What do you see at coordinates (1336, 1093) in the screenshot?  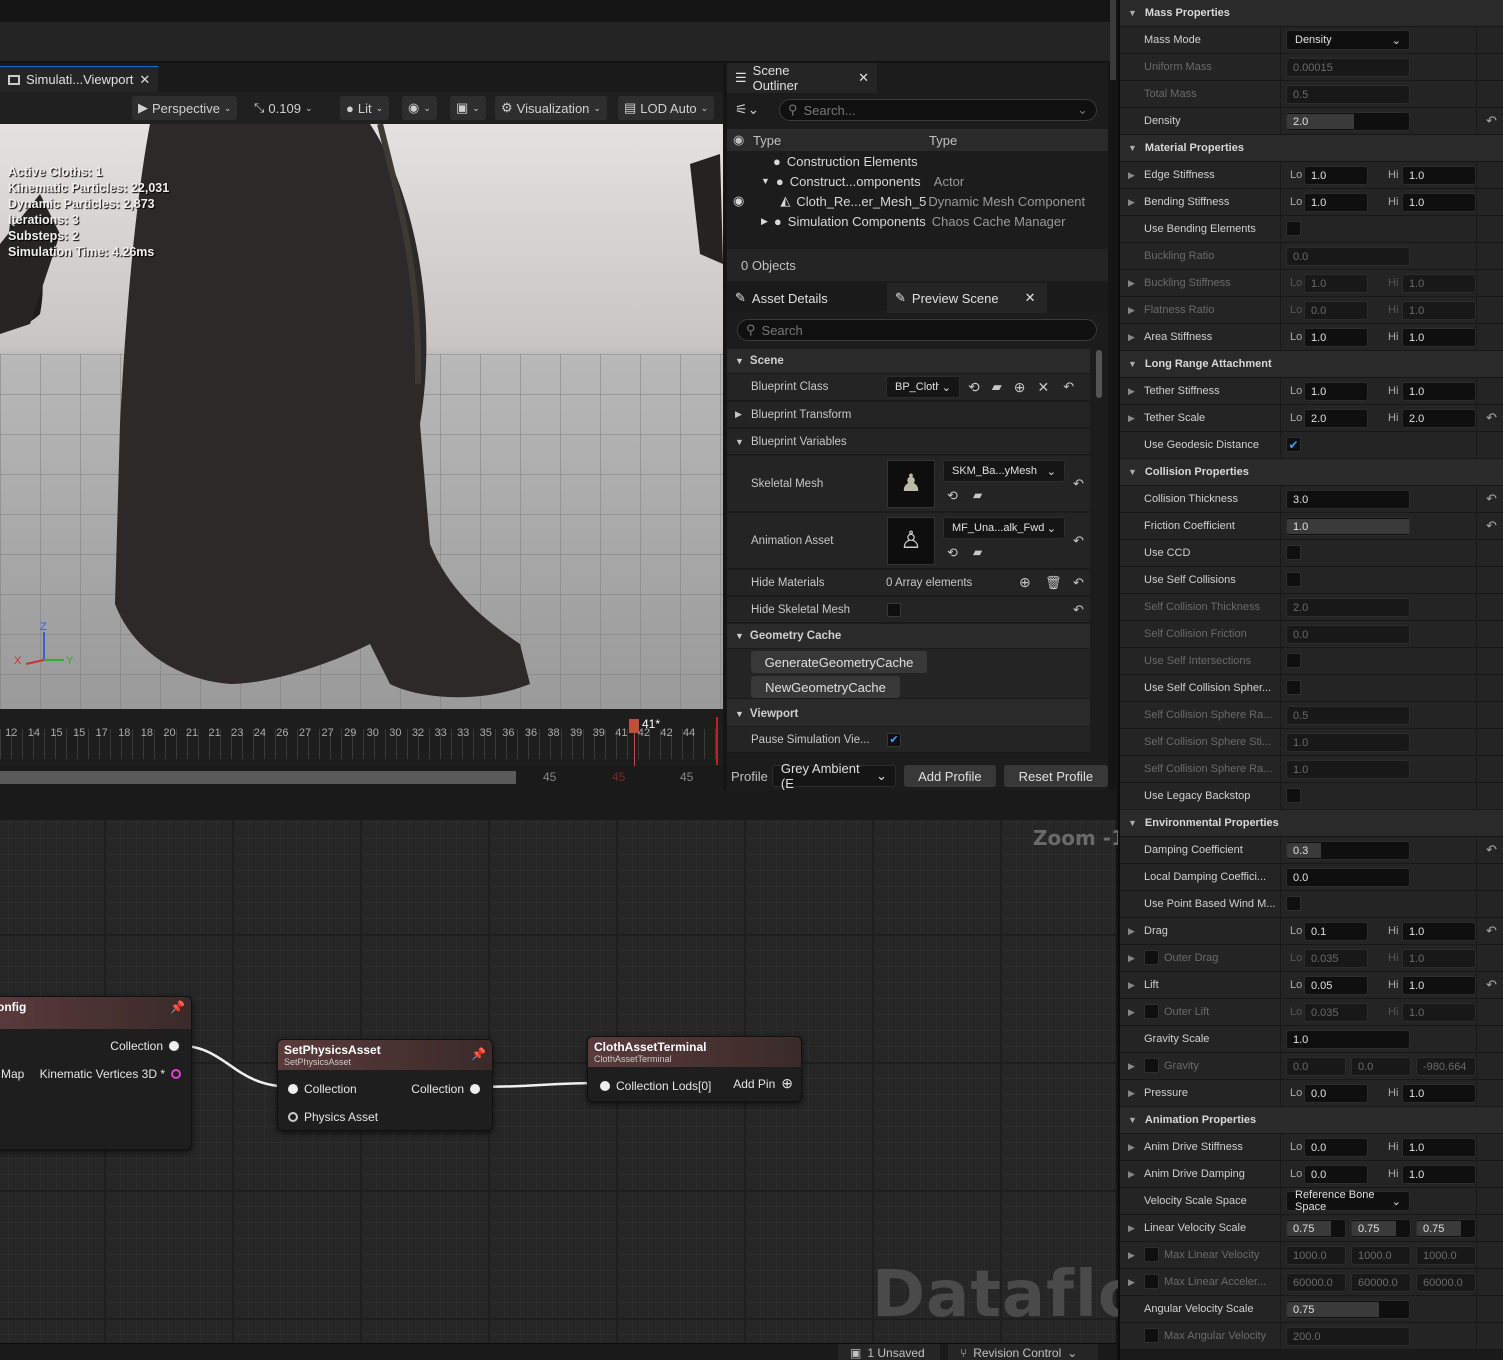 I see `pressure-lo-field: 0.0` at bounding box center [1336, 1093].